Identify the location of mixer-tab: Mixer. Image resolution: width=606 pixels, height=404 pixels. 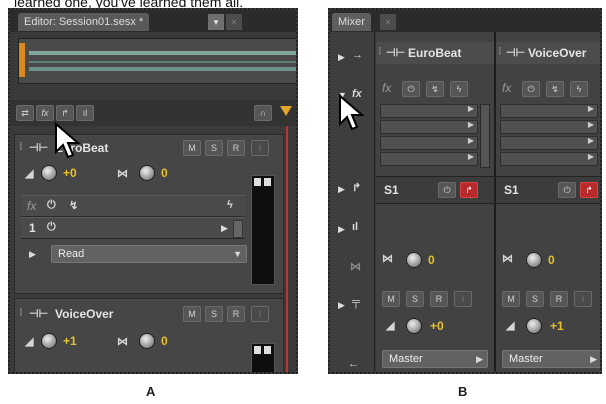
(351, 22).